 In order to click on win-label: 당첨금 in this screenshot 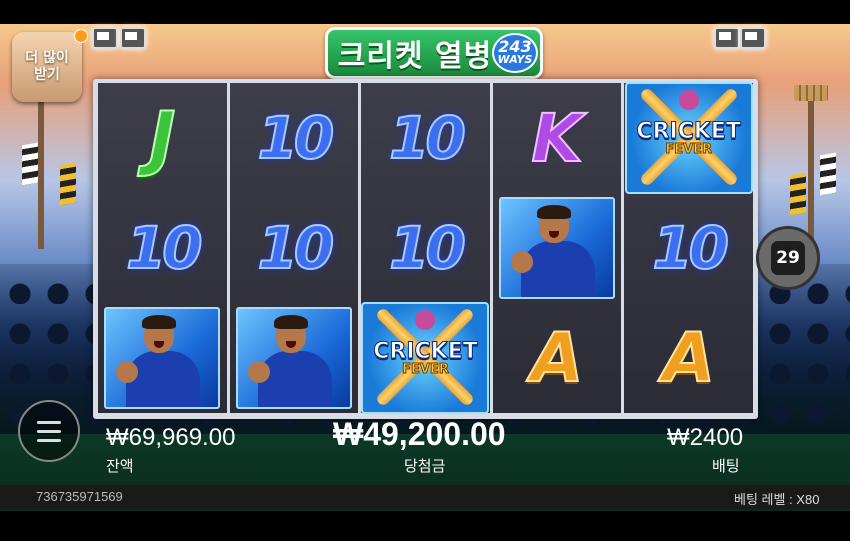, I will do `click(425, 466)`.